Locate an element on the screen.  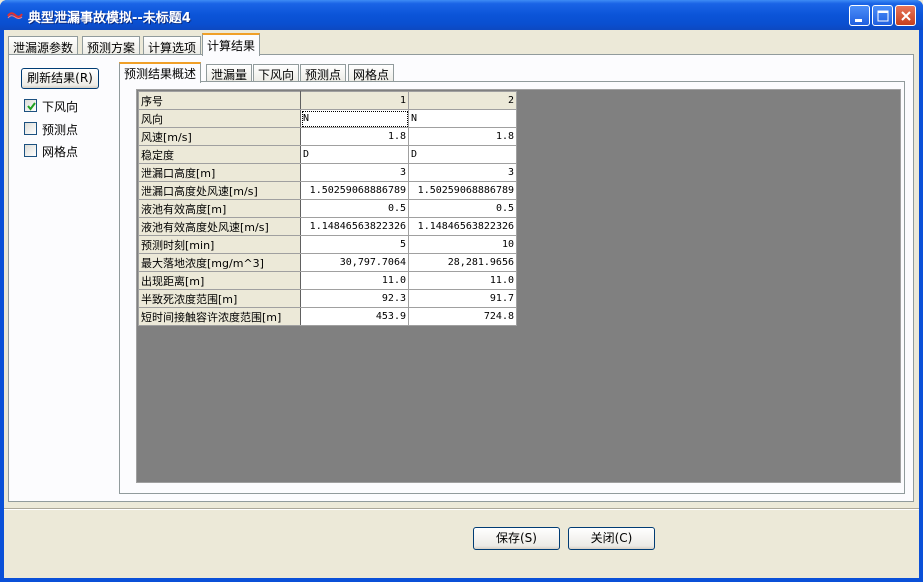
minimize-icon is located at coordinates (858, 20).